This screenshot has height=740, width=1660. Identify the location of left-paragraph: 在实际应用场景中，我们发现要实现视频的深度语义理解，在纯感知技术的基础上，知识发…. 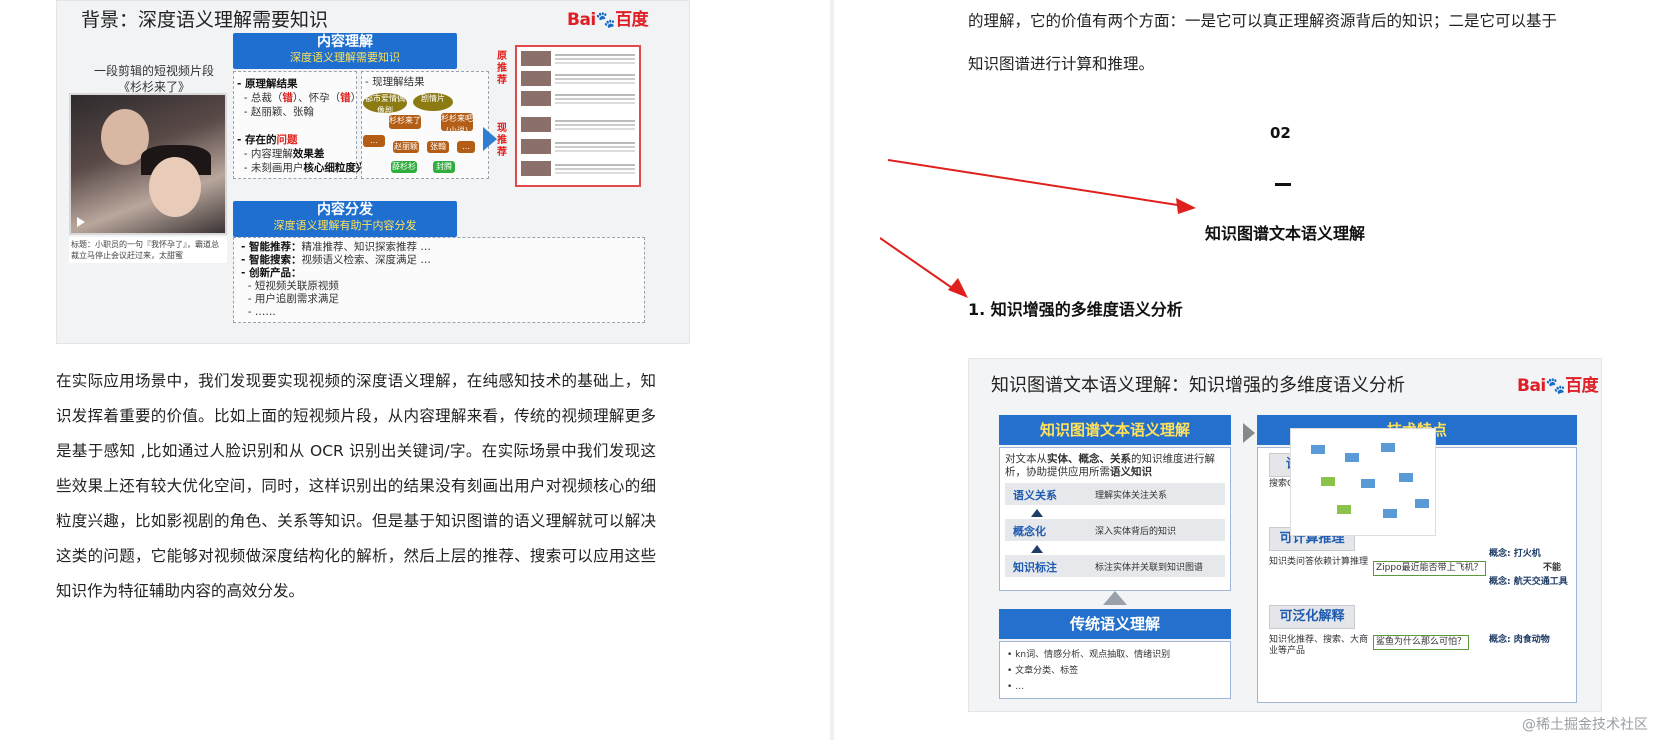
(356, 486).